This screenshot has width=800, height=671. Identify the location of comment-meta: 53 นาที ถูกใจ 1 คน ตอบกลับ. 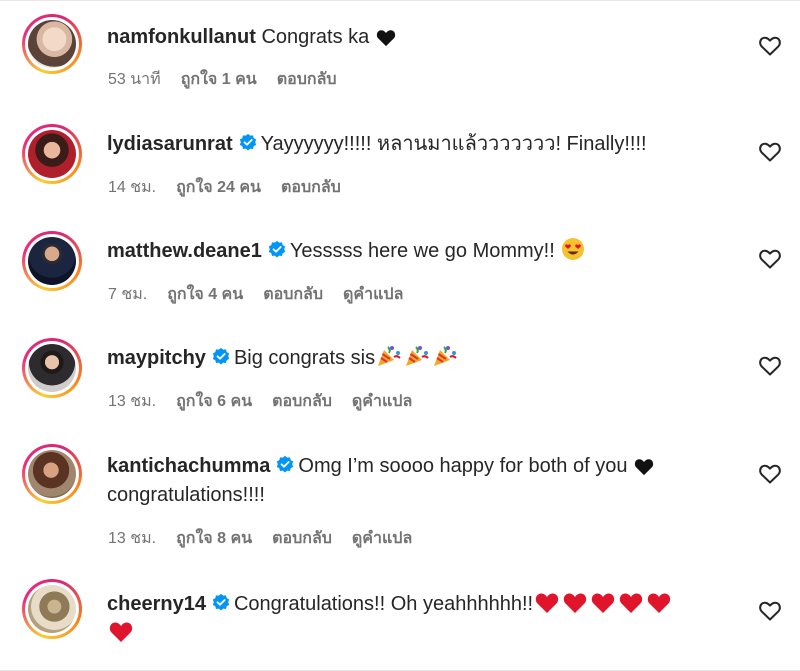
(232, 79).